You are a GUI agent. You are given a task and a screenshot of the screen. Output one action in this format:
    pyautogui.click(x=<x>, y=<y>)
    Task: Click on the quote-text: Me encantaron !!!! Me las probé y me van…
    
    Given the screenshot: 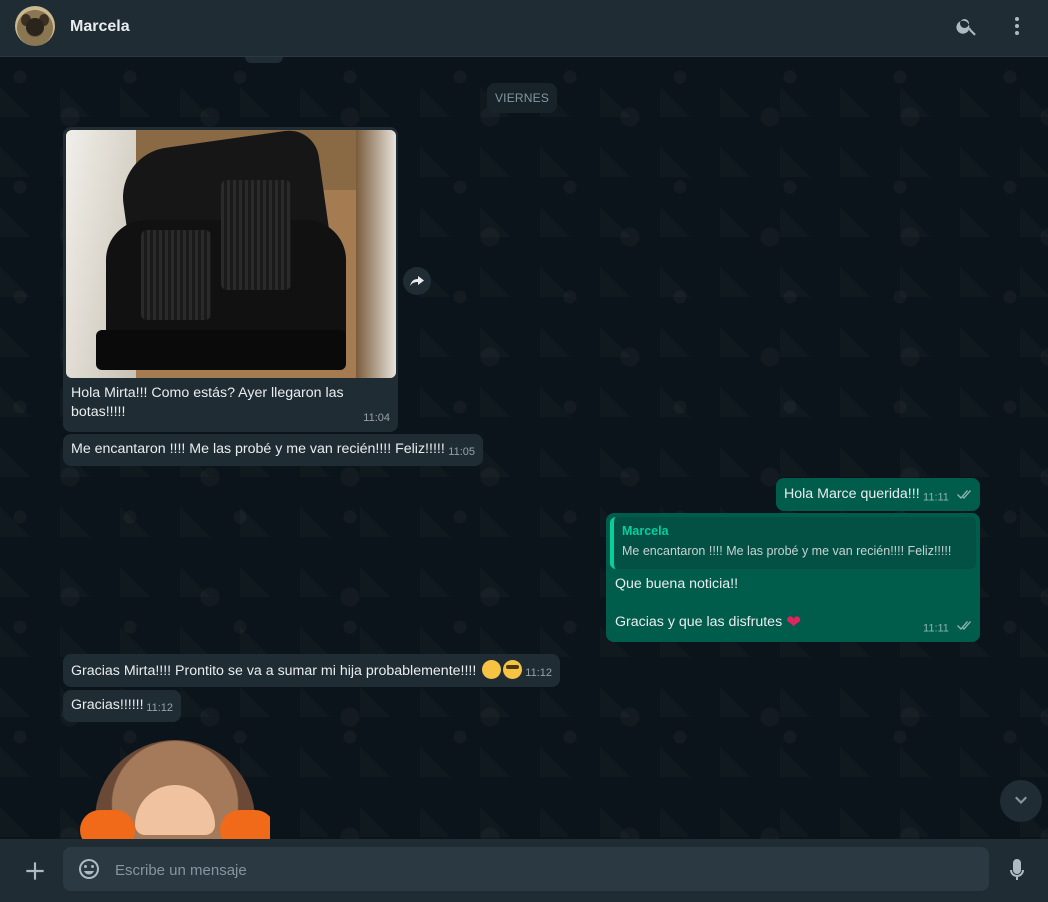 What is the action you would take?
    pyautogui.click(x=787, y=551)
    